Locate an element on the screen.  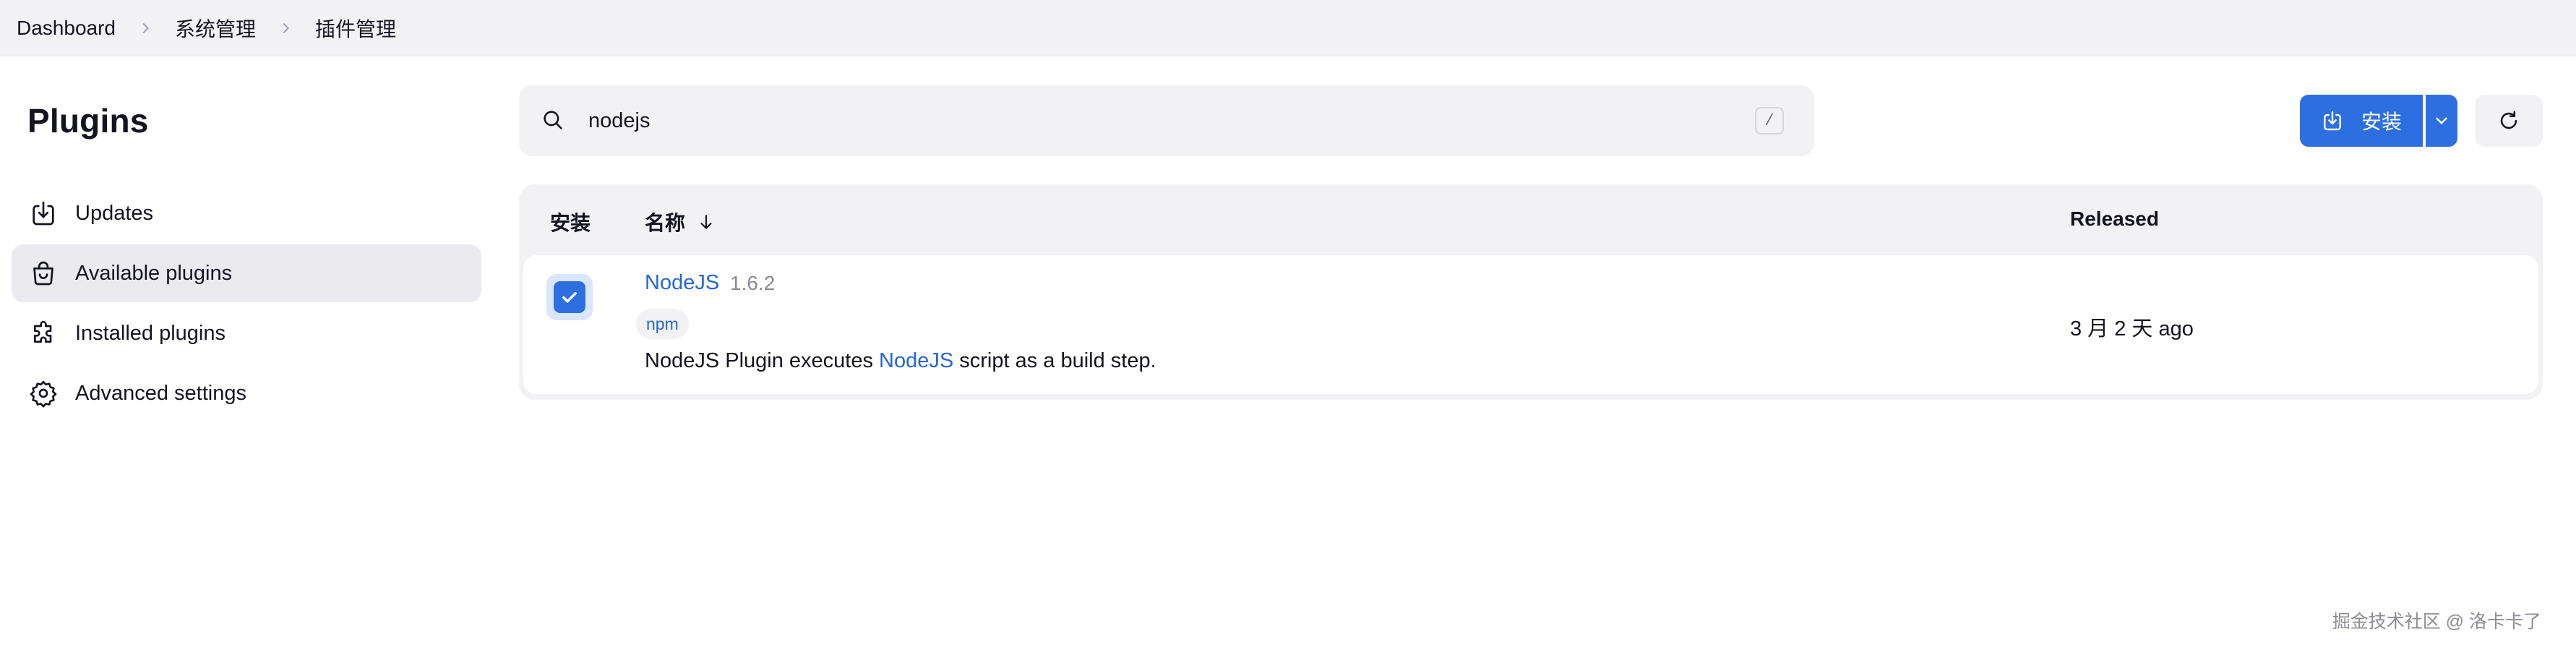
breadcrumb-plugin-management: 插件管理 is located at coordinates (355, 29).